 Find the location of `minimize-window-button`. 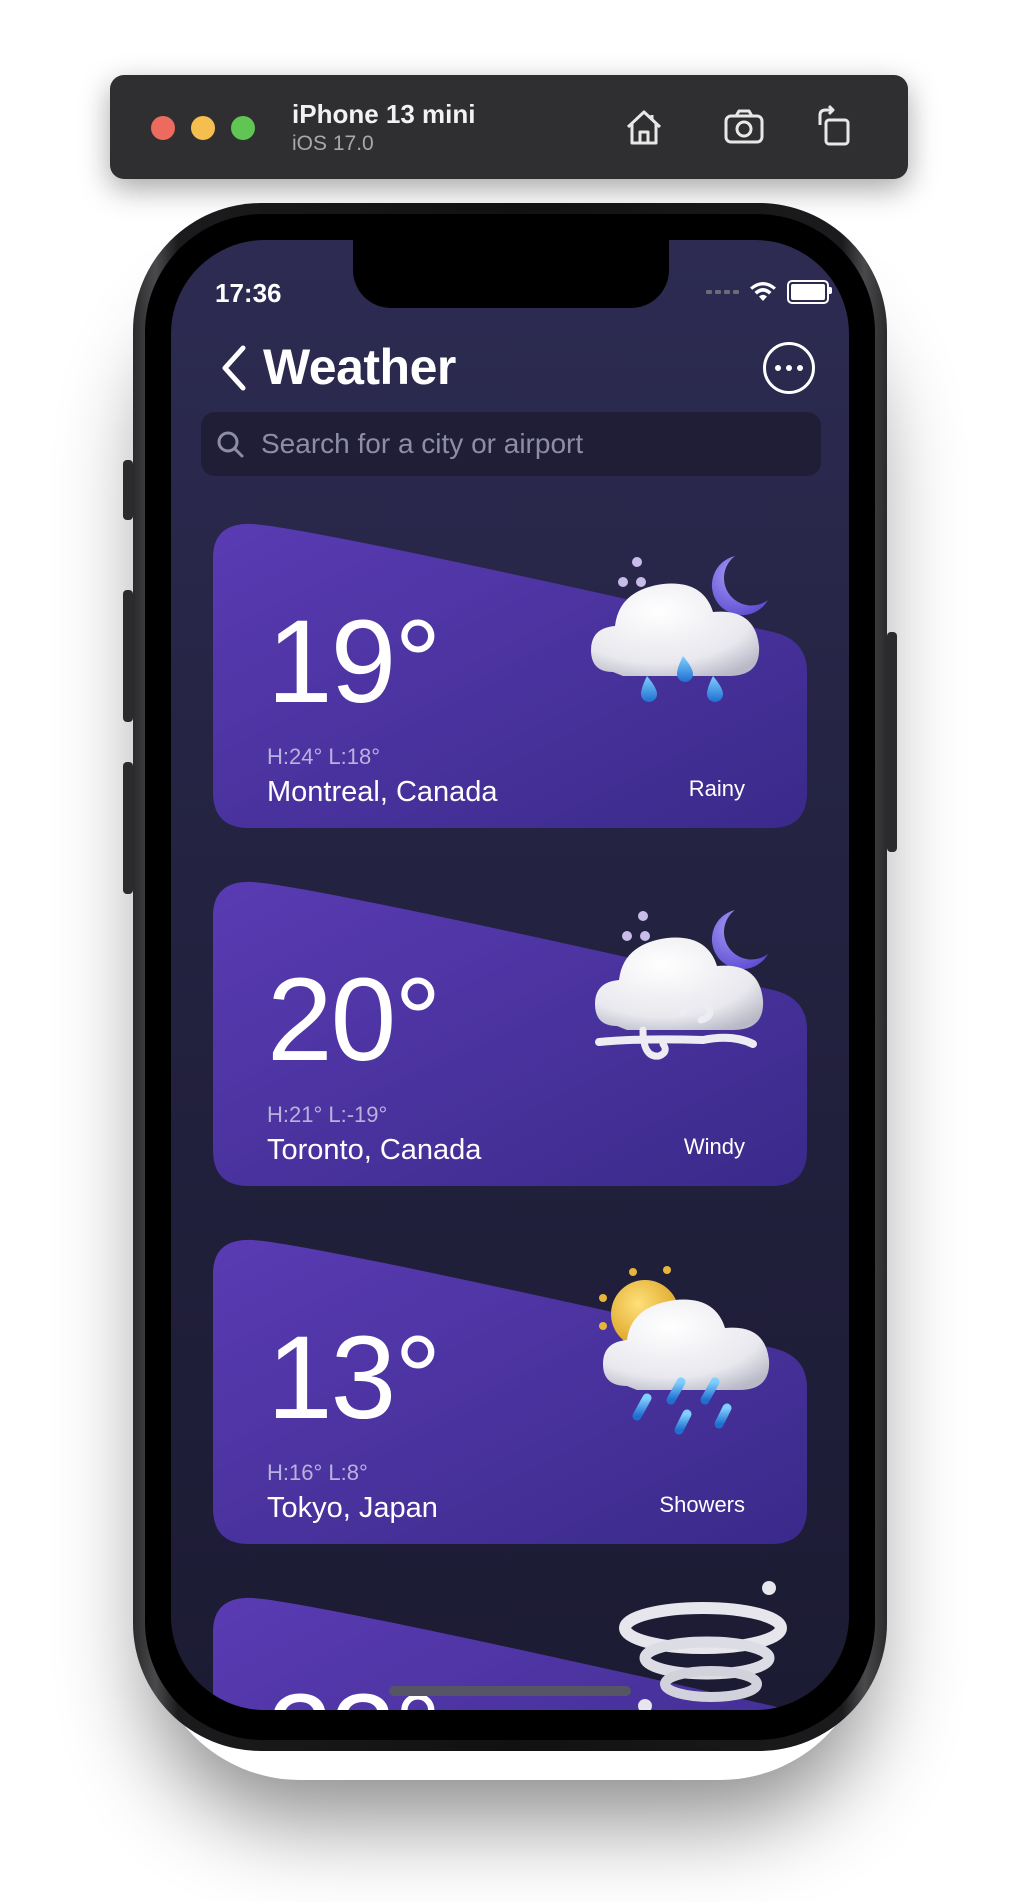

minimize-window-button is located at coordinates (203, 128).